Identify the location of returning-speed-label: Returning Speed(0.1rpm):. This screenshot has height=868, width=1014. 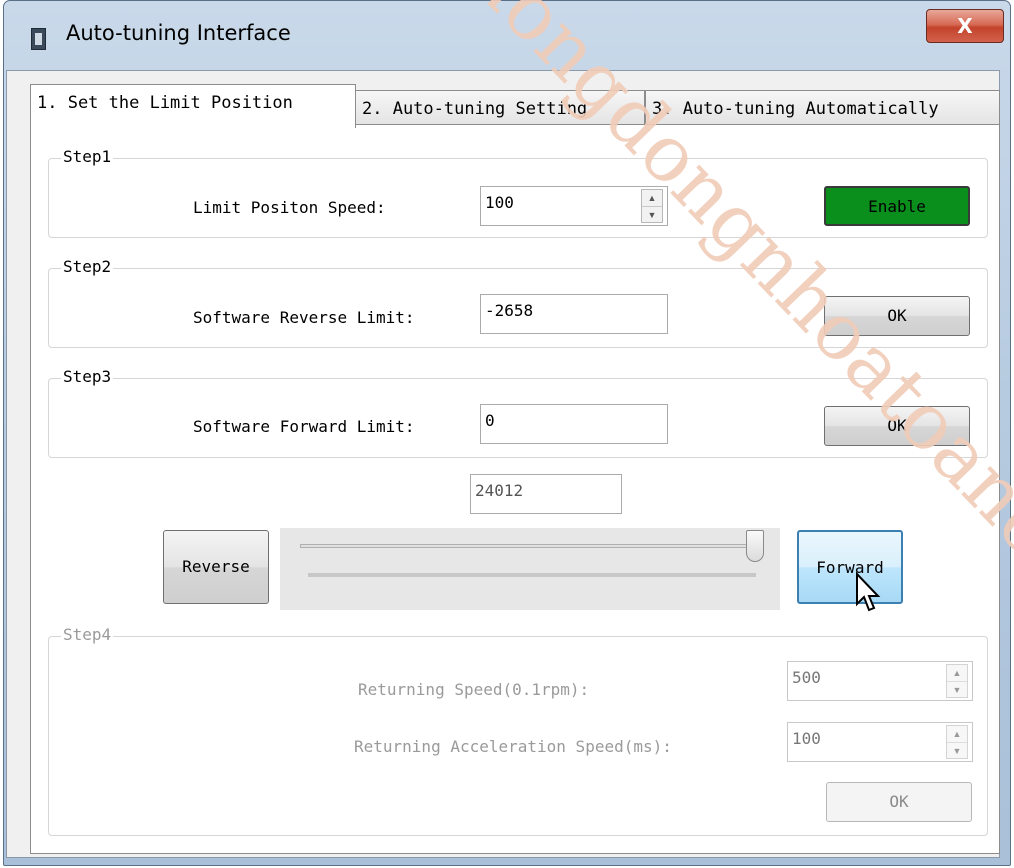
(474, 689).